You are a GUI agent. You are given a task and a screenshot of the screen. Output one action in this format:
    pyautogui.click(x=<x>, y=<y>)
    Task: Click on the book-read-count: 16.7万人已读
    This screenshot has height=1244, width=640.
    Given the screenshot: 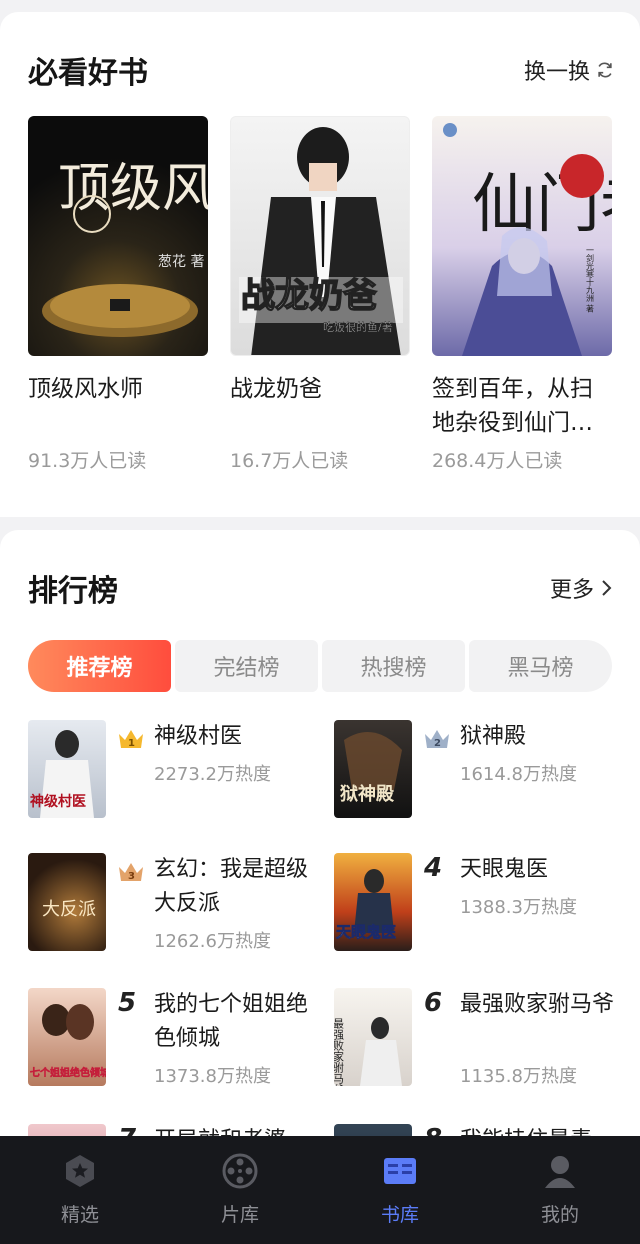 What is the action you would take?
    pyautogui.click(x=289, y=461)
    